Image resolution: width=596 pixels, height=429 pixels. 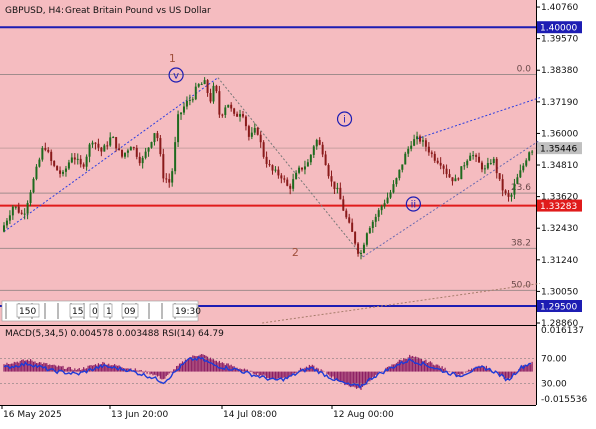 What do you see at coordinates (559, 71) in the screenshot?
I see `price-axis-label-2: 1.38380` at bounding box center [559, 71].